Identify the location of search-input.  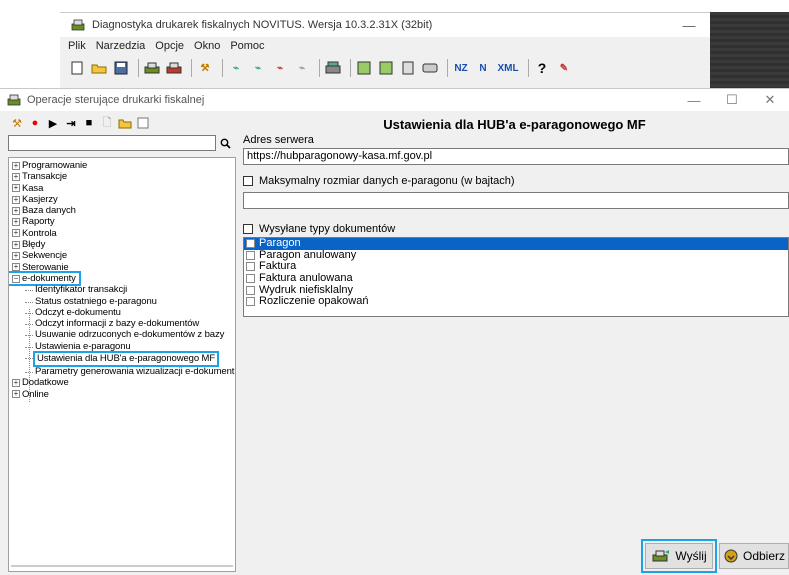
(112, 143).